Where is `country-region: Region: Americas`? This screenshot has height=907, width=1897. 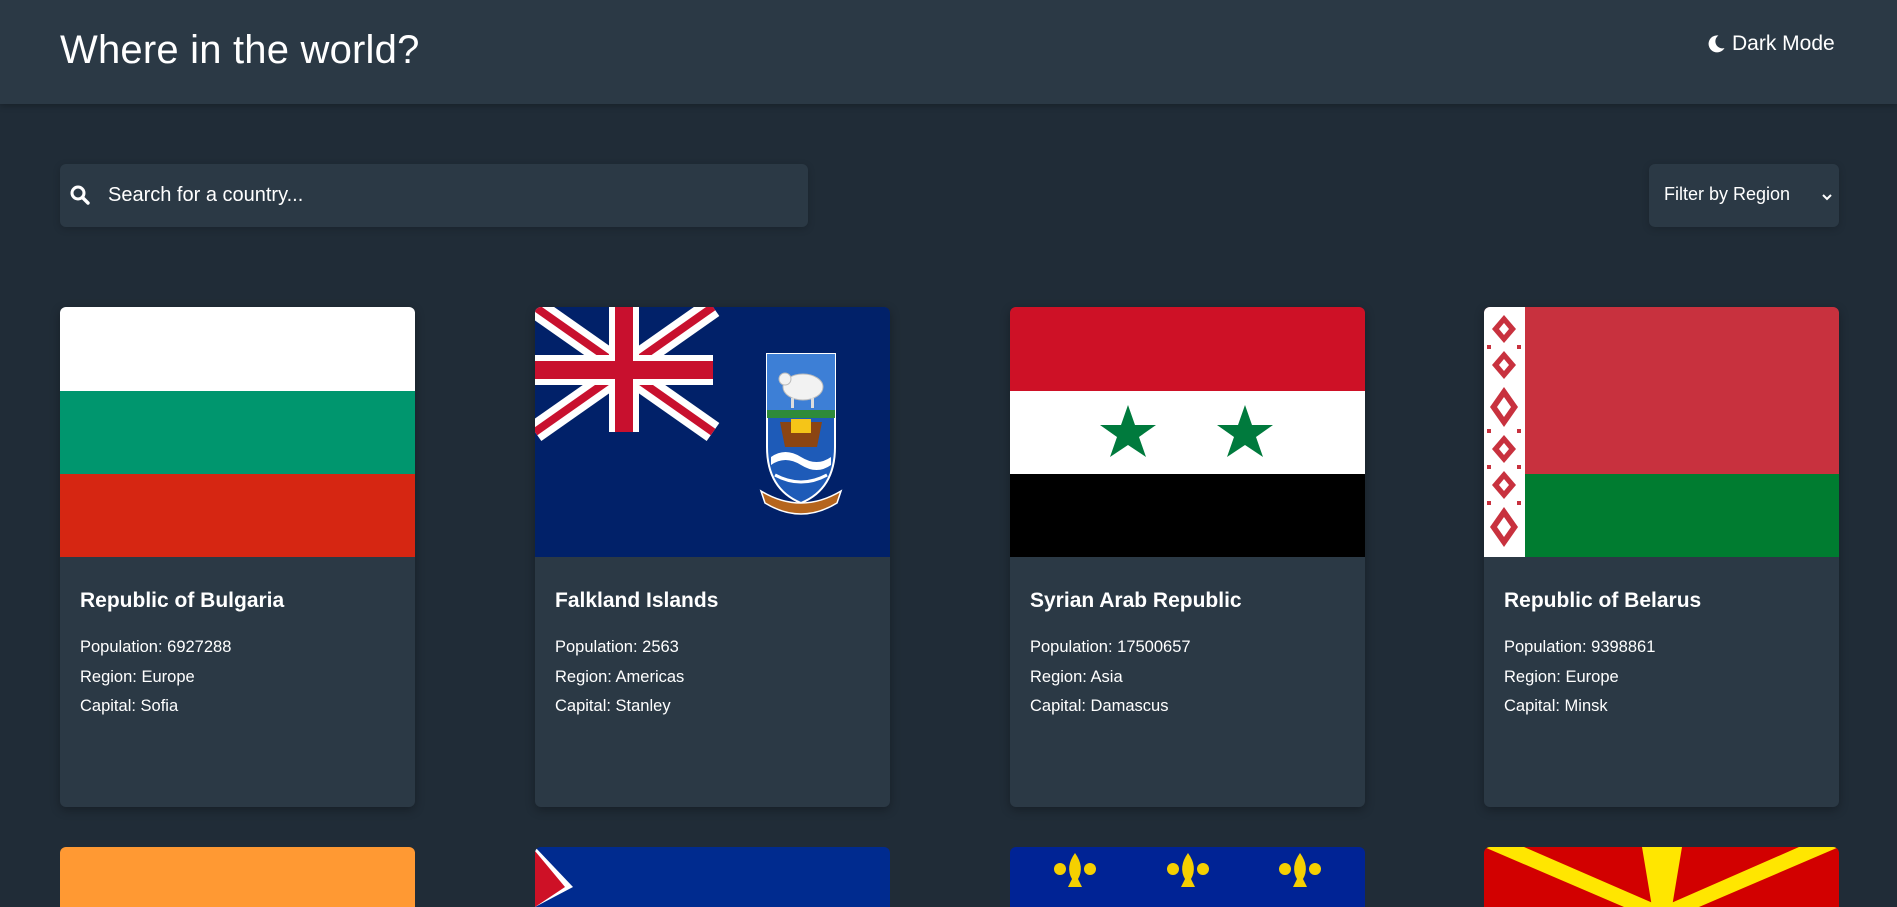
country-region: Region: Americas is located at coordinates (619, 677).